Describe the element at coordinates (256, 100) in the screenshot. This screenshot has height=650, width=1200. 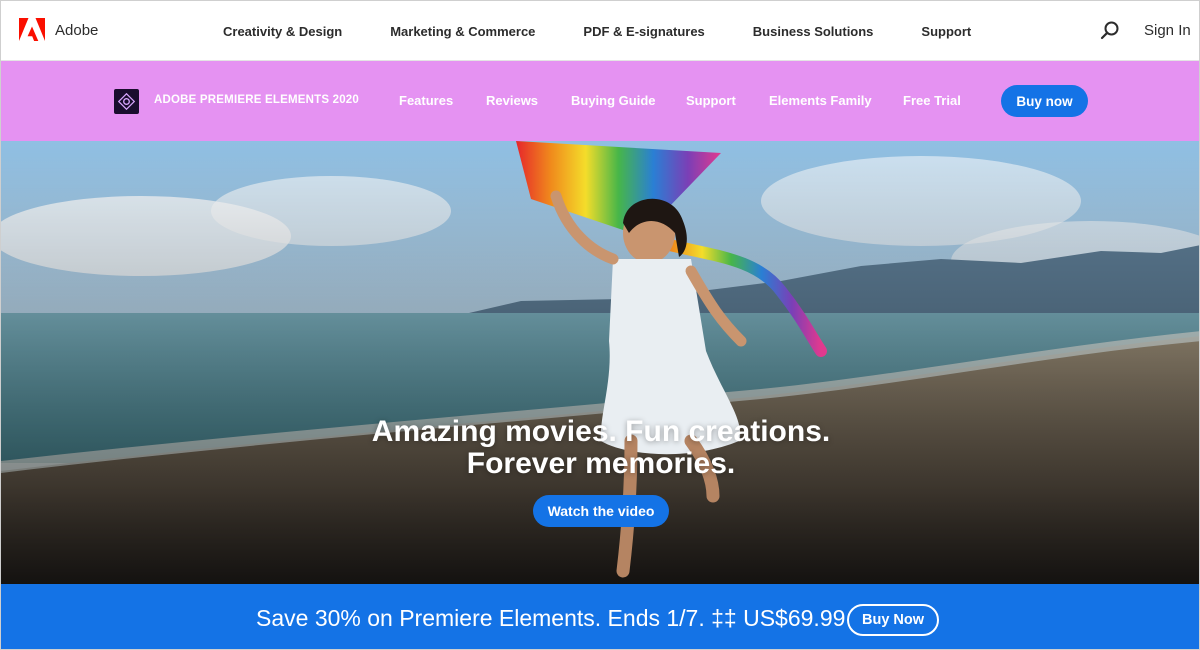
I see `product-name: ADOBE PREMIERE ELEMENTS 2020` at that location.